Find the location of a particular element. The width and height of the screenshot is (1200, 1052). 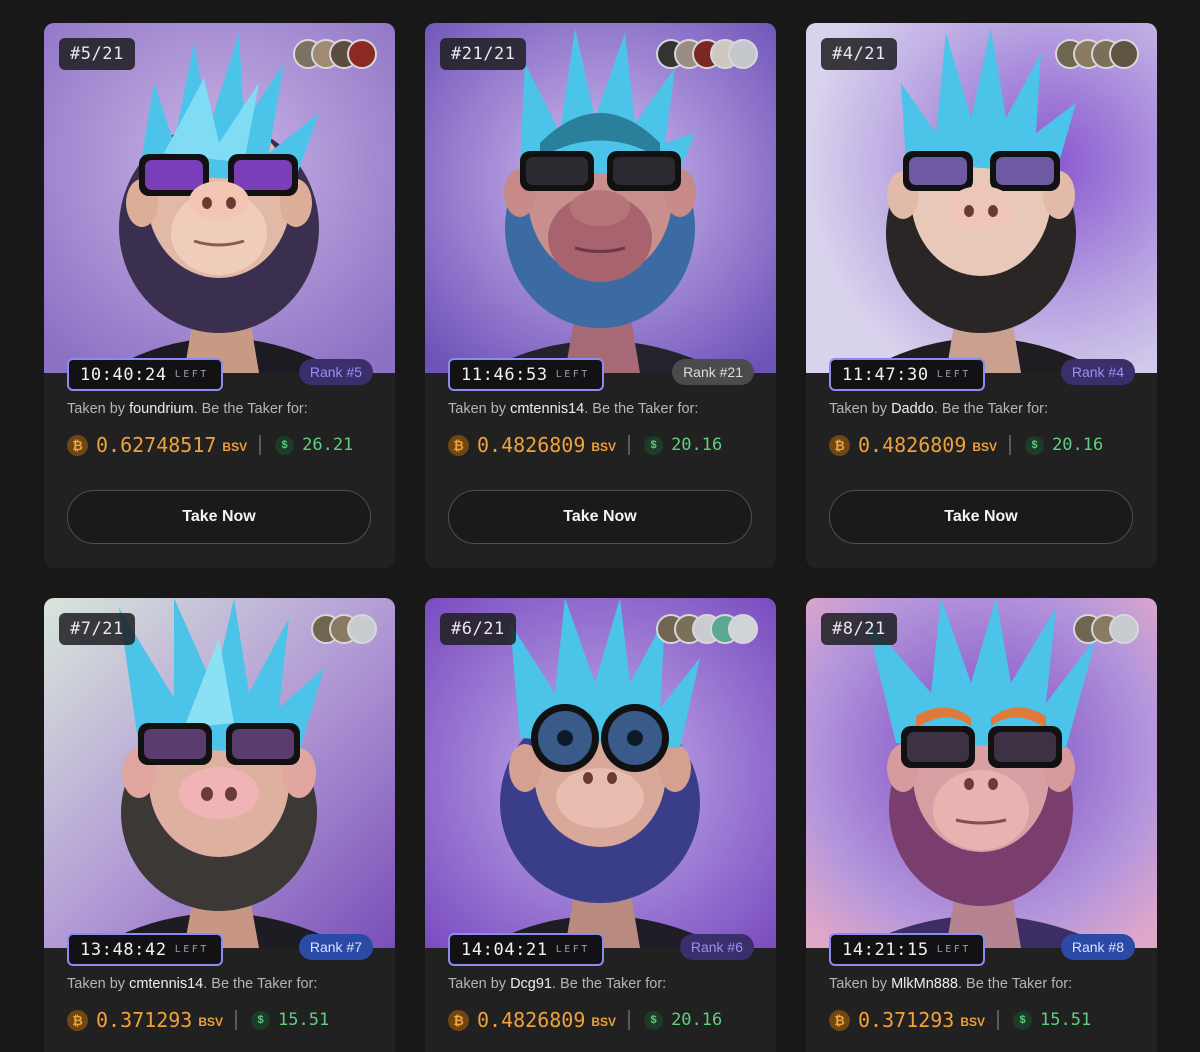

nft-artwork: #5/21 is located at coordinates (219, 198).